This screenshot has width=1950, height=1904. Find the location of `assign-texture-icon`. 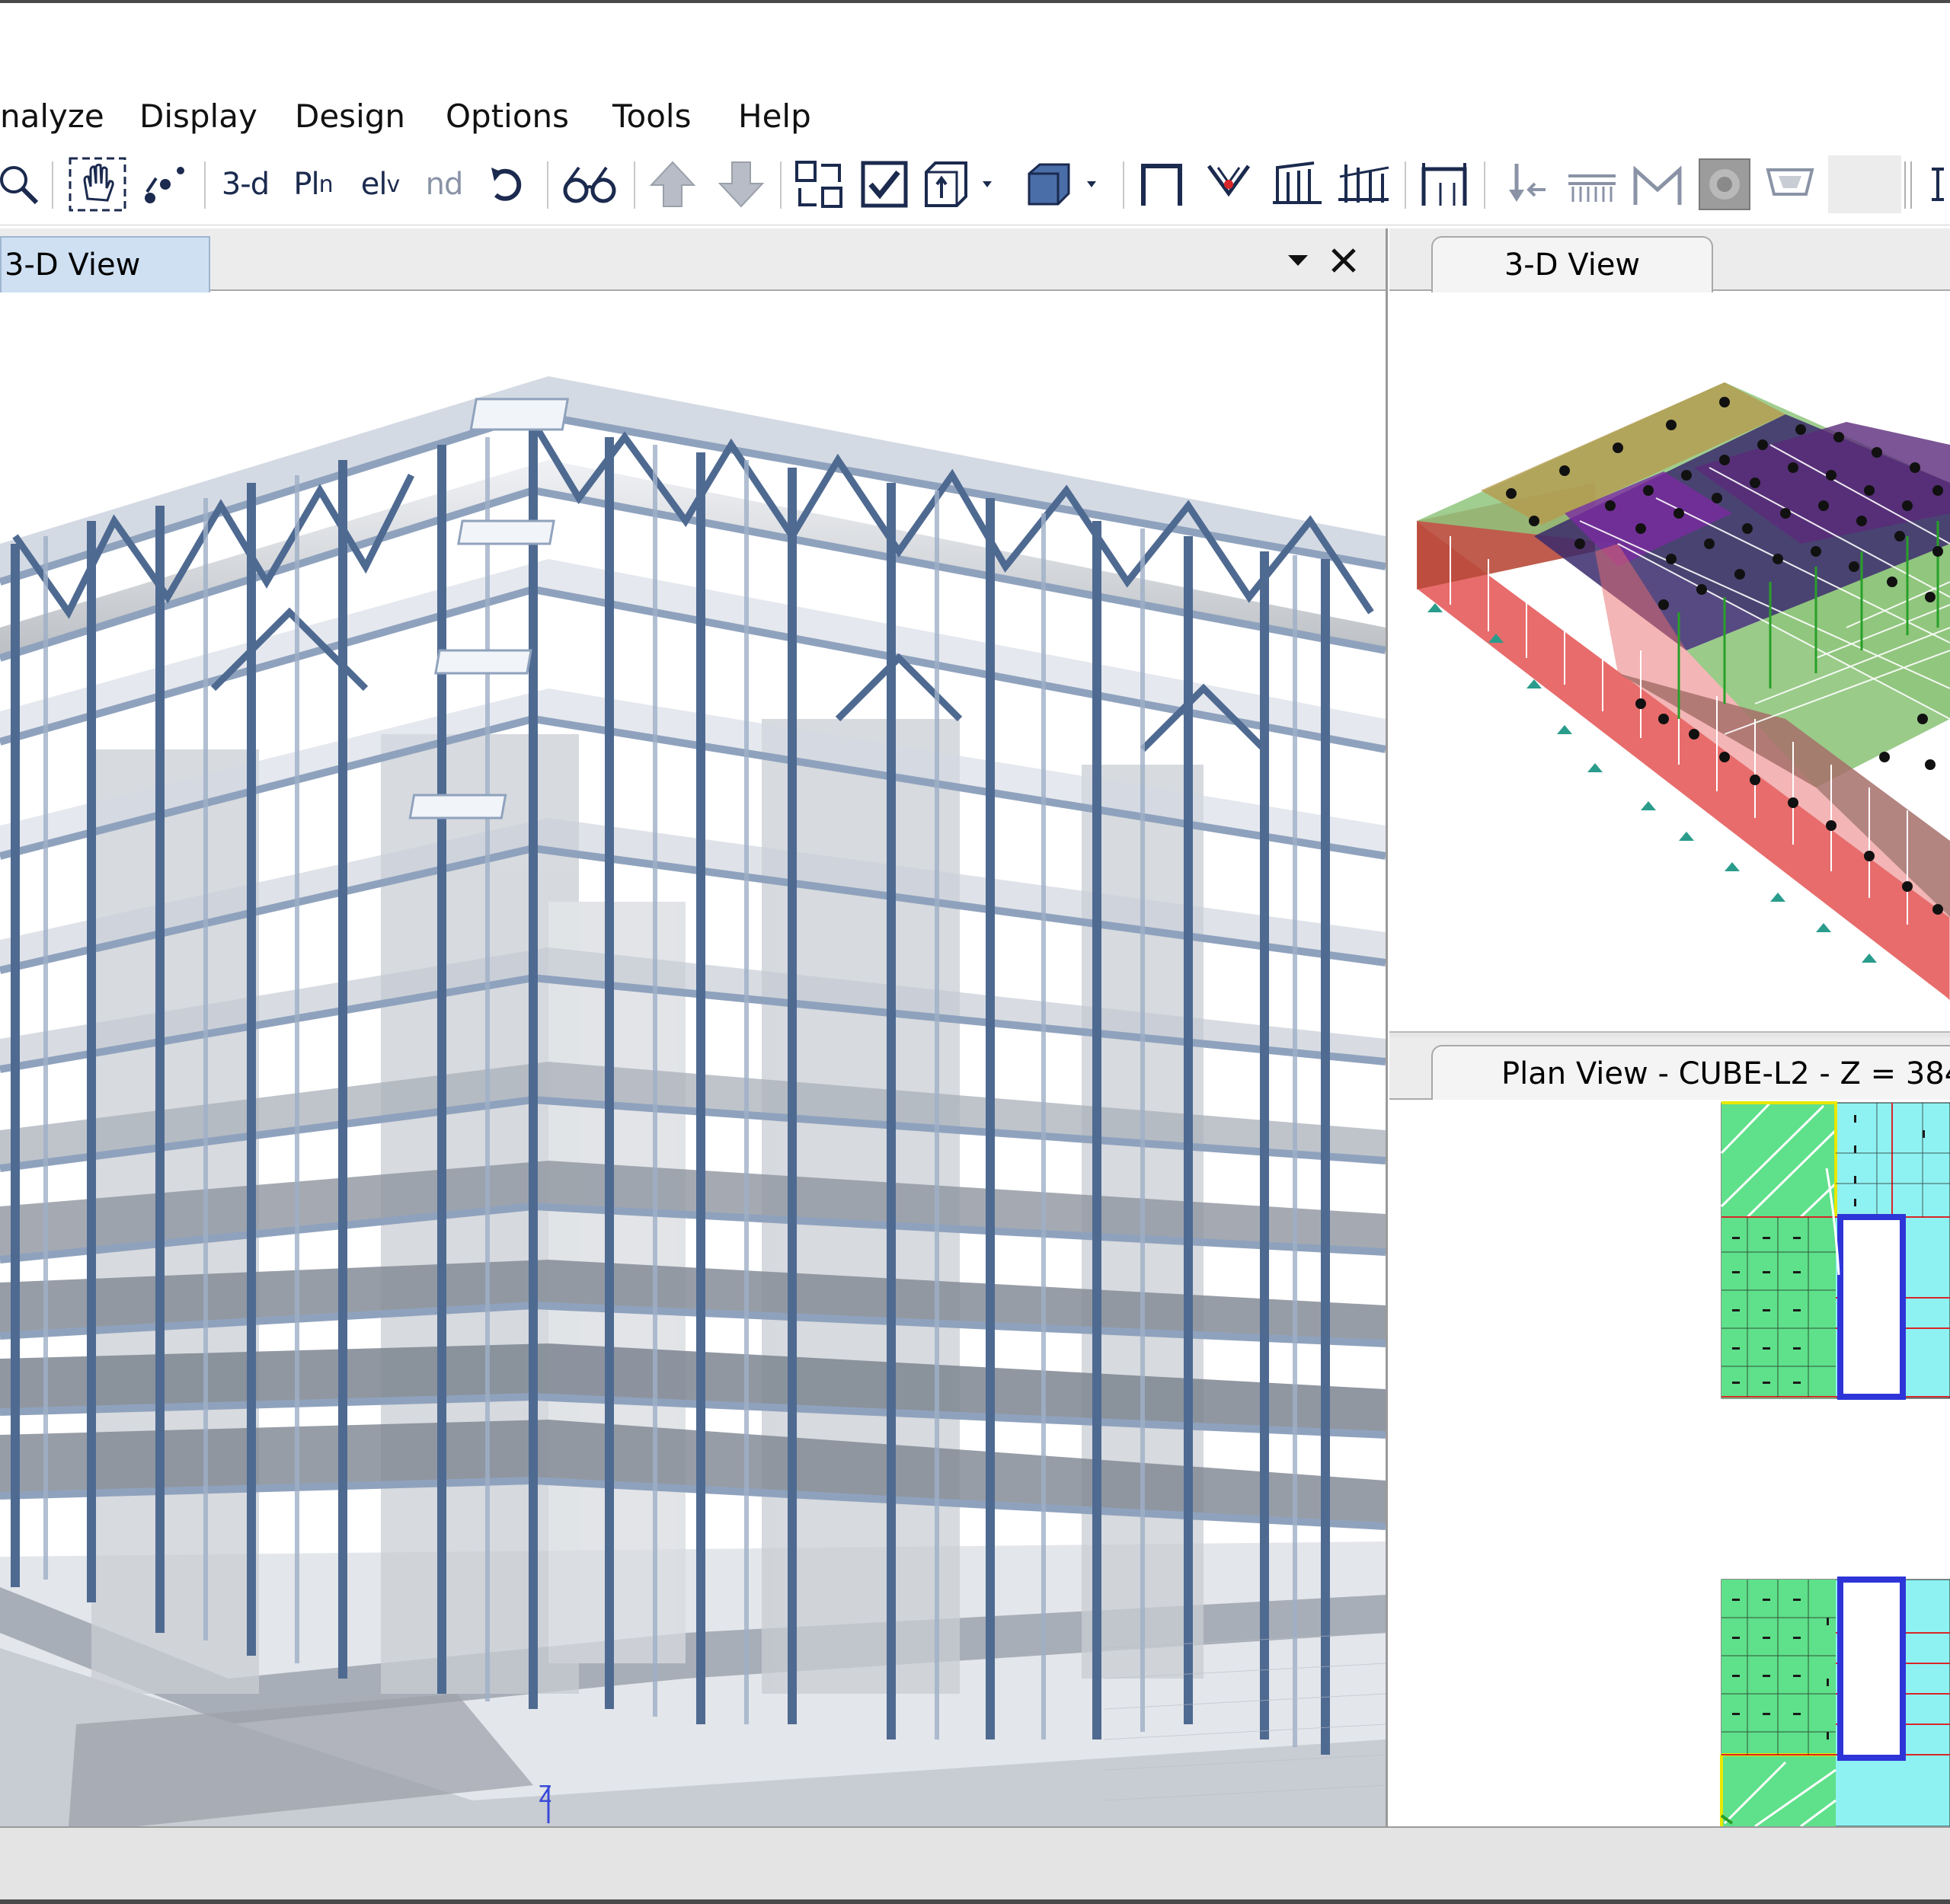

assign-texture-icon is located at coordinates (1724, 184).